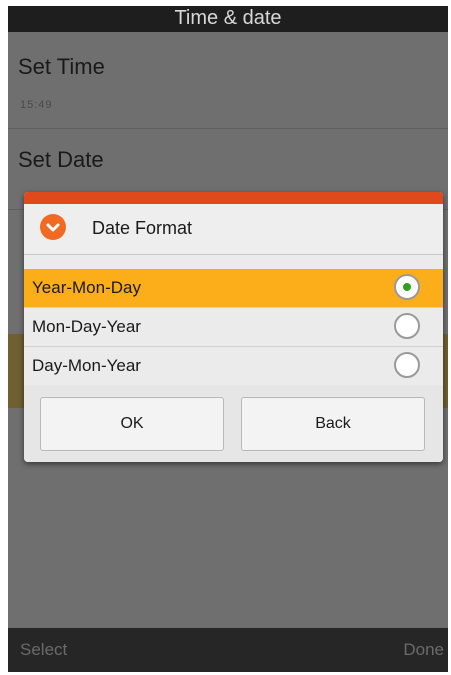  Describe the element at coordinates (228, 80) in the screenshot. I see `set-time-item: Set Time 15:49` at that location.